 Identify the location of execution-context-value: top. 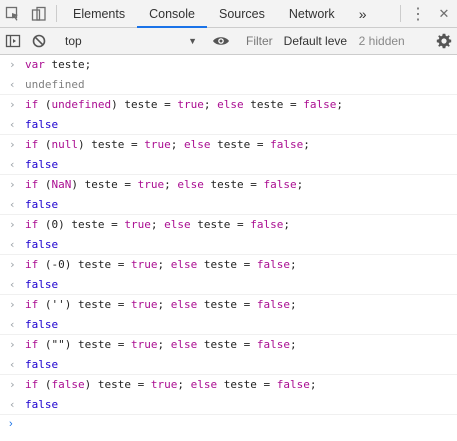
(73, 41).